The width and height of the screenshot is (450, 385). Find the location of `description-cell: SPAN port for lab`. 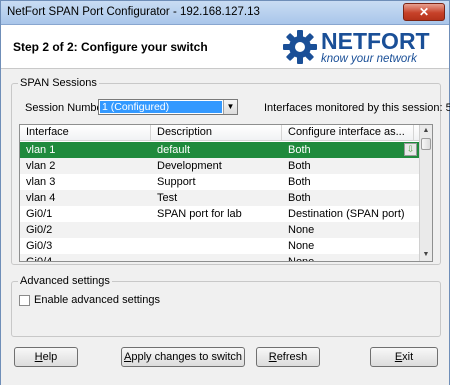

description-cell: SPAN port for lab is located at coordinates (199, 214).